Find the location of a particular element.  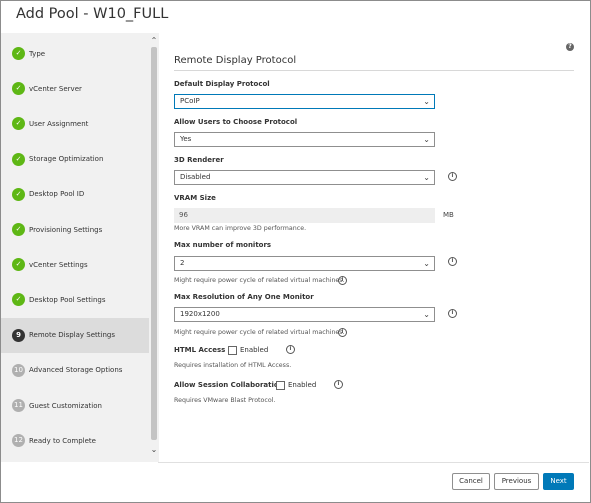

wizard-step: ✓ vCenter Settings is located at coordinates (75, 264).